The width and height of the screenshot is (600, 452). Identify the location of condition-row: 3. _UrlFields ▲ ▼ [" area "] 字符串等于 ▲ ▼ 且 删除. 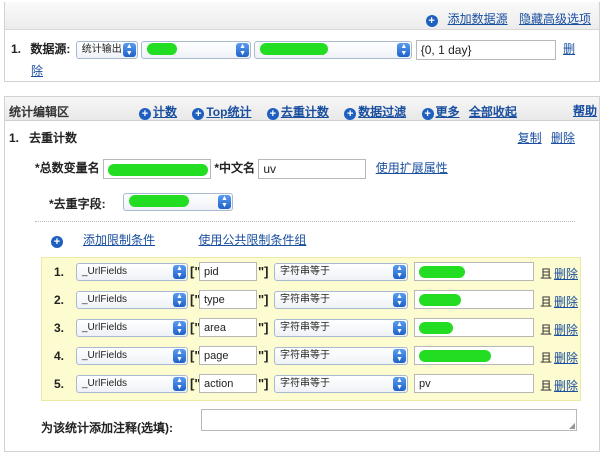
(312, 328).